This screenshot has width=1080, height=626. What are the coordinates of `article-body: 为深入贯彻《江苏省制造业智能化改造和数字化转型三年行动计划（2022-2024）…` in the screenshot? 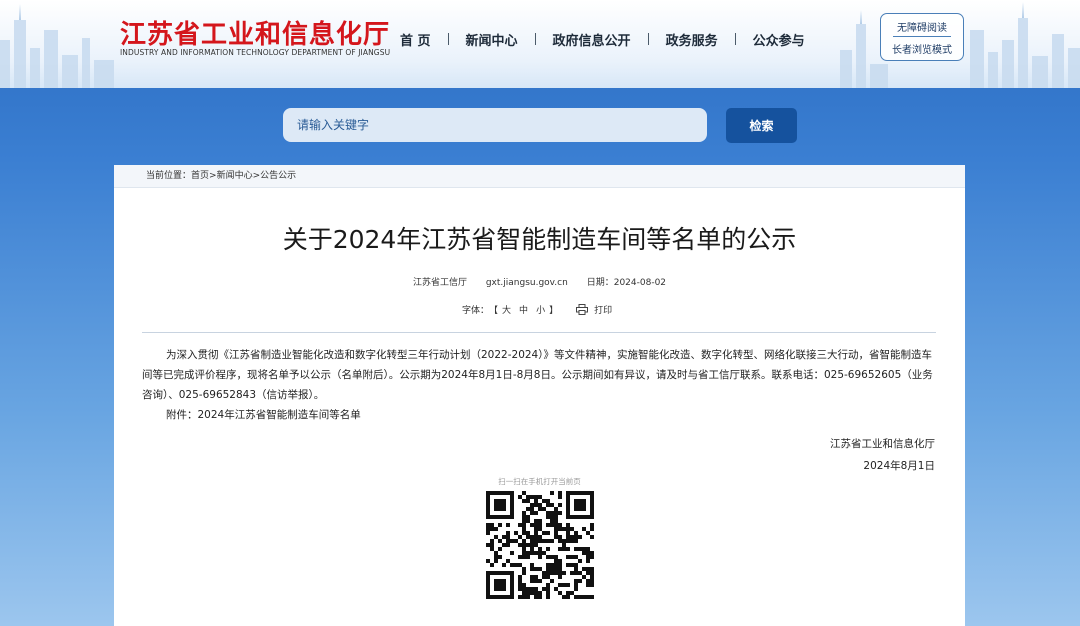 It's located at (539, 385).